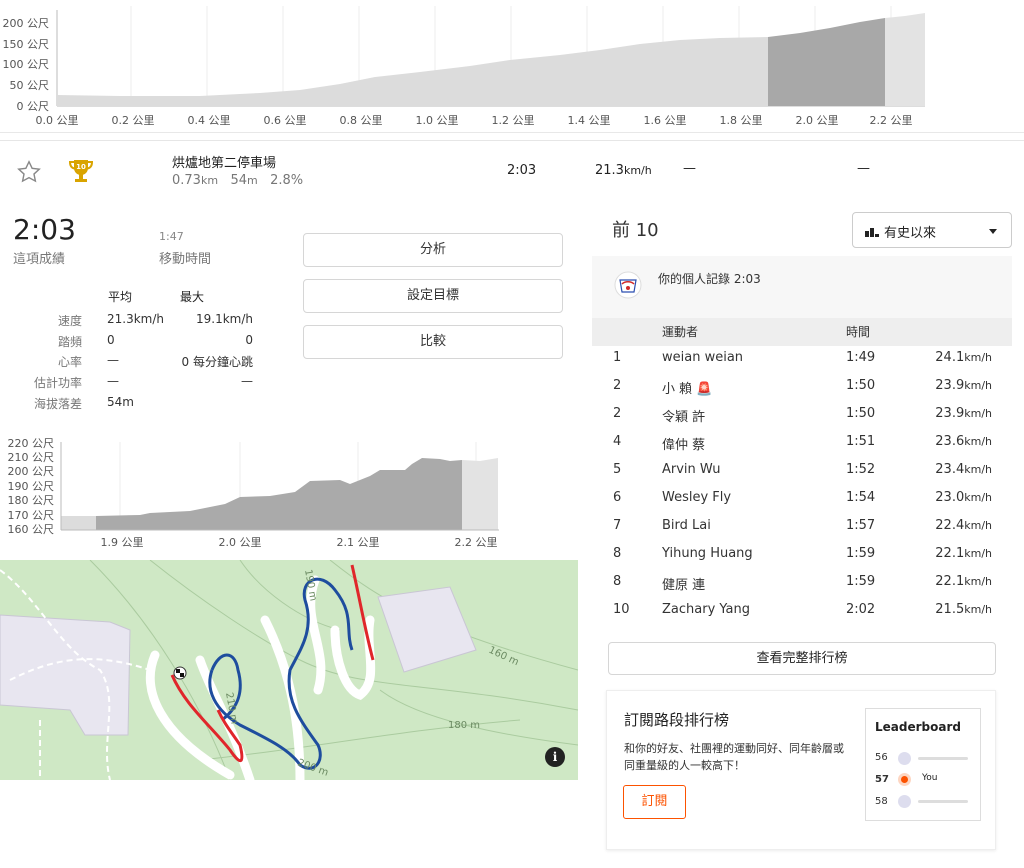 This screenshot has height=868, width=1024. Describe the element at coordinates (696, 497) in the screenshot. I see `athlete-name-link: Wesley Fly` at that location.